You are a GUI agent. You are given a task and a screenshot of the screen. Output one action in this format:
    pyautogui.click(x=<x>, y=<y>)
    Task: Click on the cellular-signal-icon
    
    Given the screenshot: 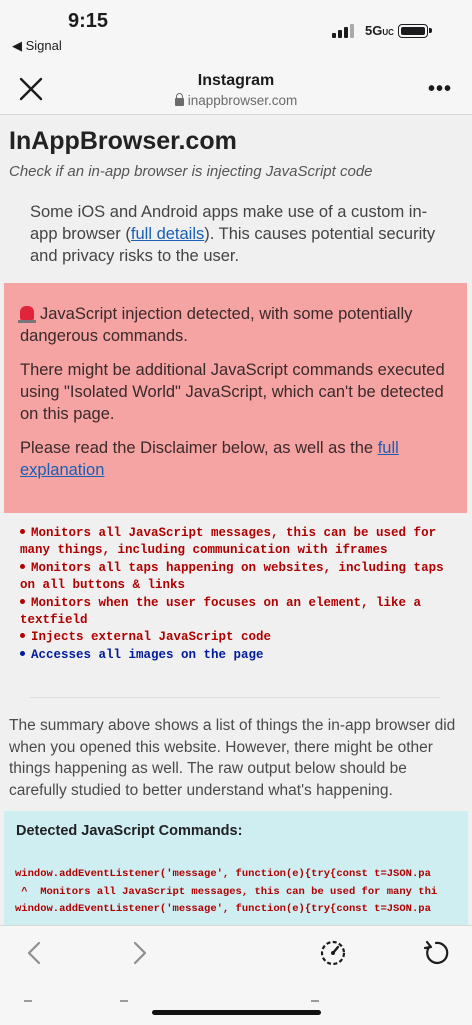 What is the action you would take?
    pyautogui.click(x=343, y=31)
    